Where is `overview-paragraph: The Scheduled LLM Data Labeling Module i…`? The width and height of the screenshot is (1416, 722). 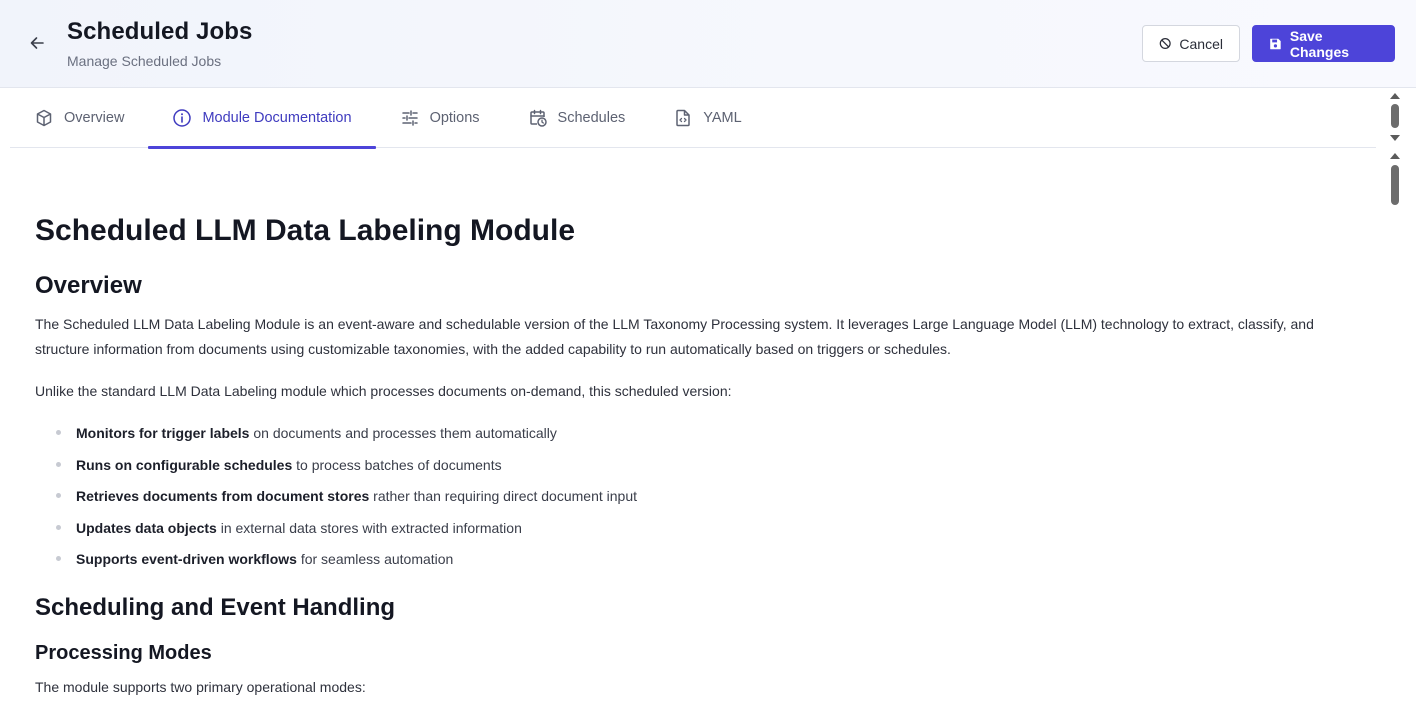 overview-paragraph: The Scheduled LLM Data Labeling Module i… is located at coordinates (674, 336).